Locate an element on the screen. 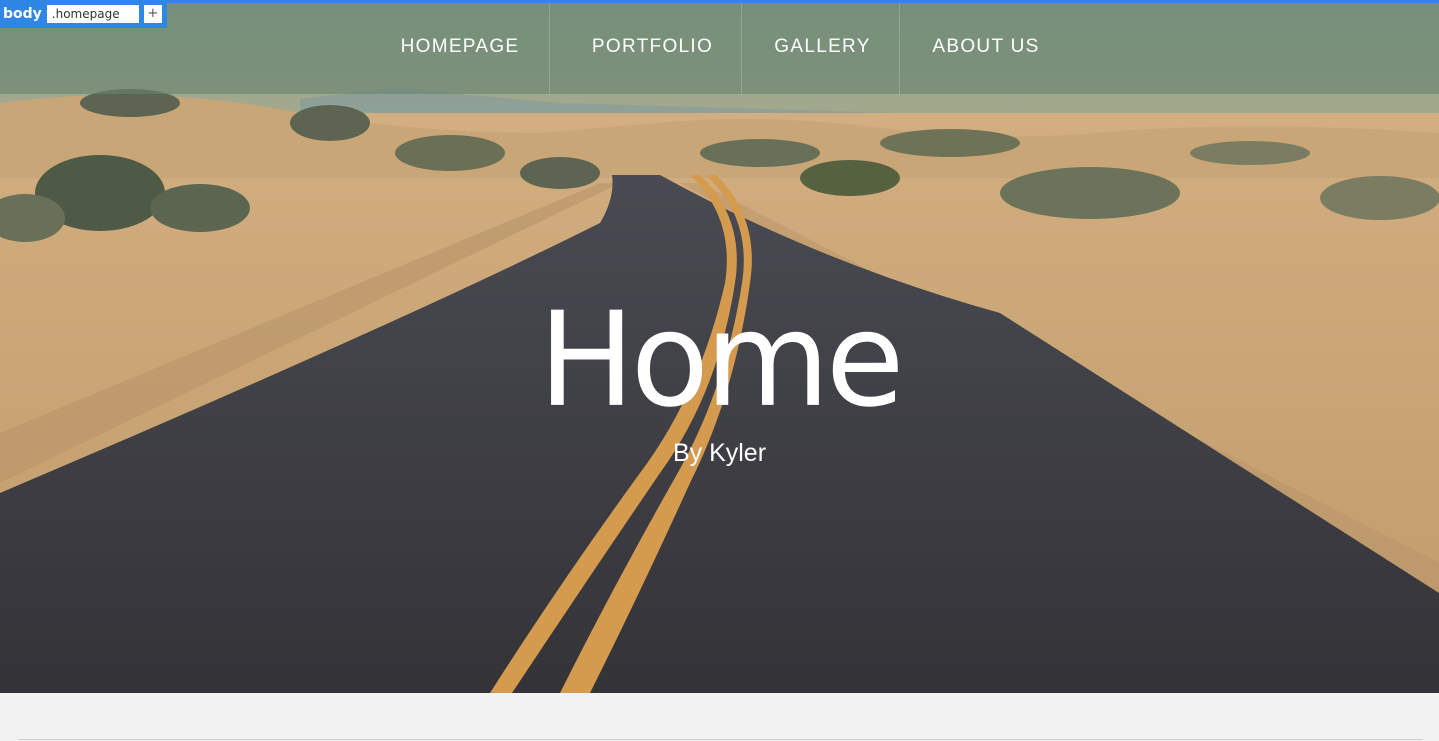 The image size is (1439, 741). nav-item-gallery: GALLERY is located at coordinates (822, 48).